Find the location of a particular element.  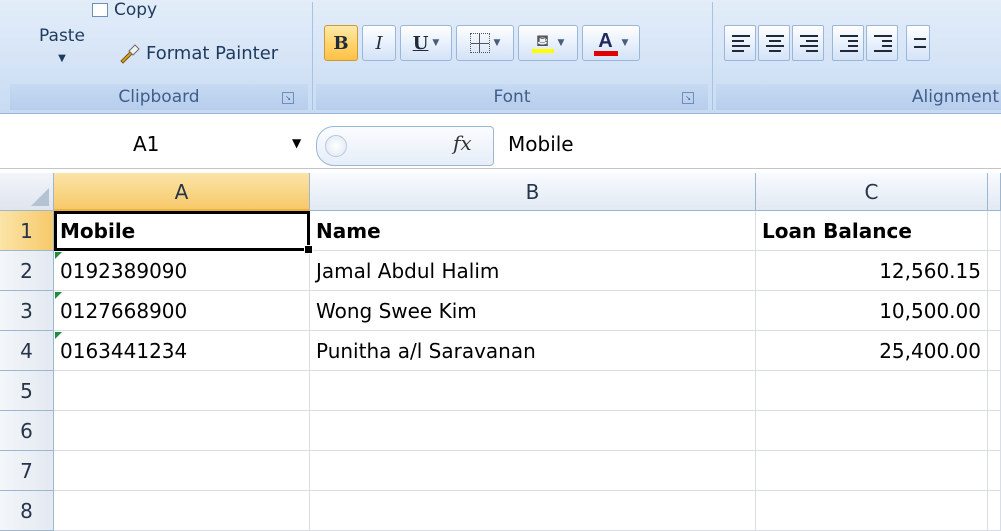

row-header-1: 1 is located at coordinates (27, 231).